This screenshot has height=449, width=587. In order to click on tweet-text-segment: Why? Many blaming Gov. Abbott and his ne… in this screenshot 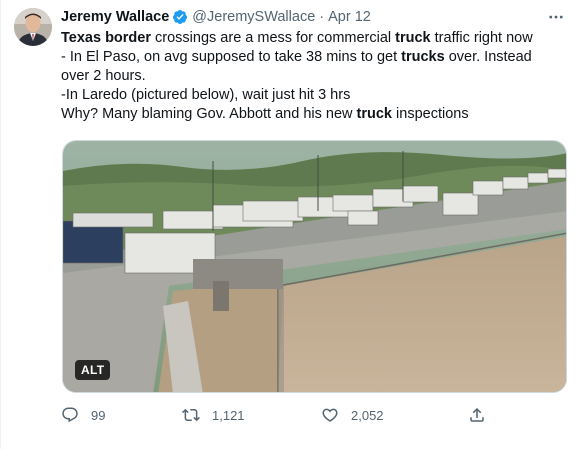, I will do `click(209, 114)`.